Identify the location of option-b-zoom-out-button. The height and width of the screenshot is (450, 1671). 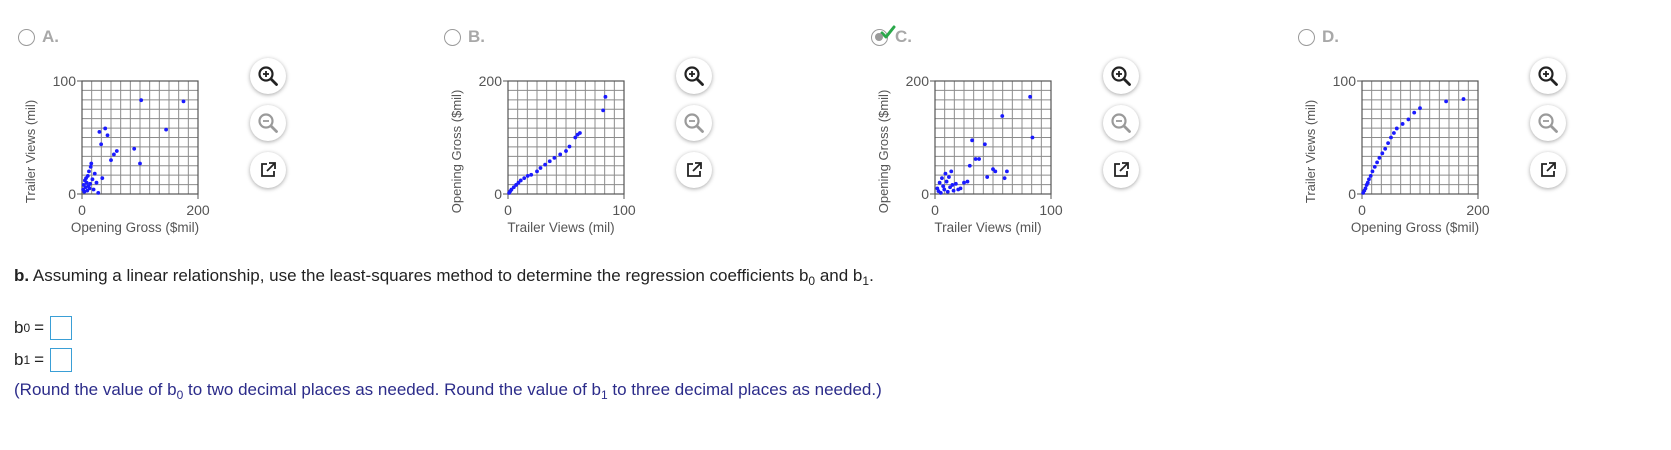
(694, 123).